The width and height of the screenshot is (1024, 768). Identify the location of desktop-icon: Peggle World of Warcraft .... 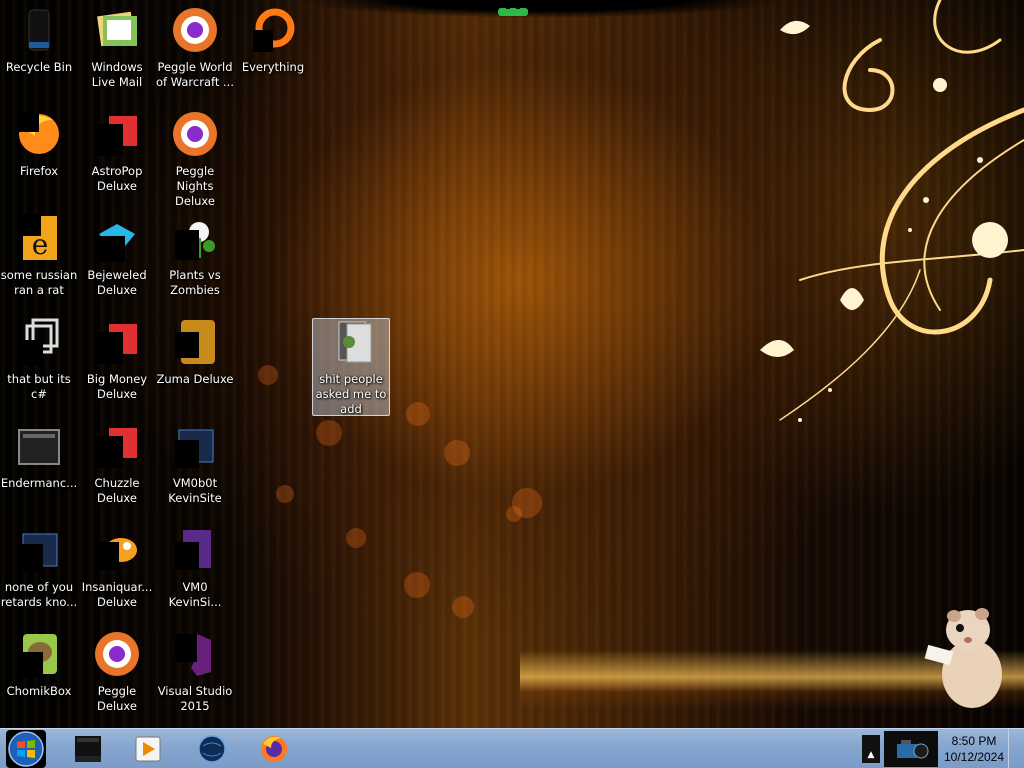
(195, 50).